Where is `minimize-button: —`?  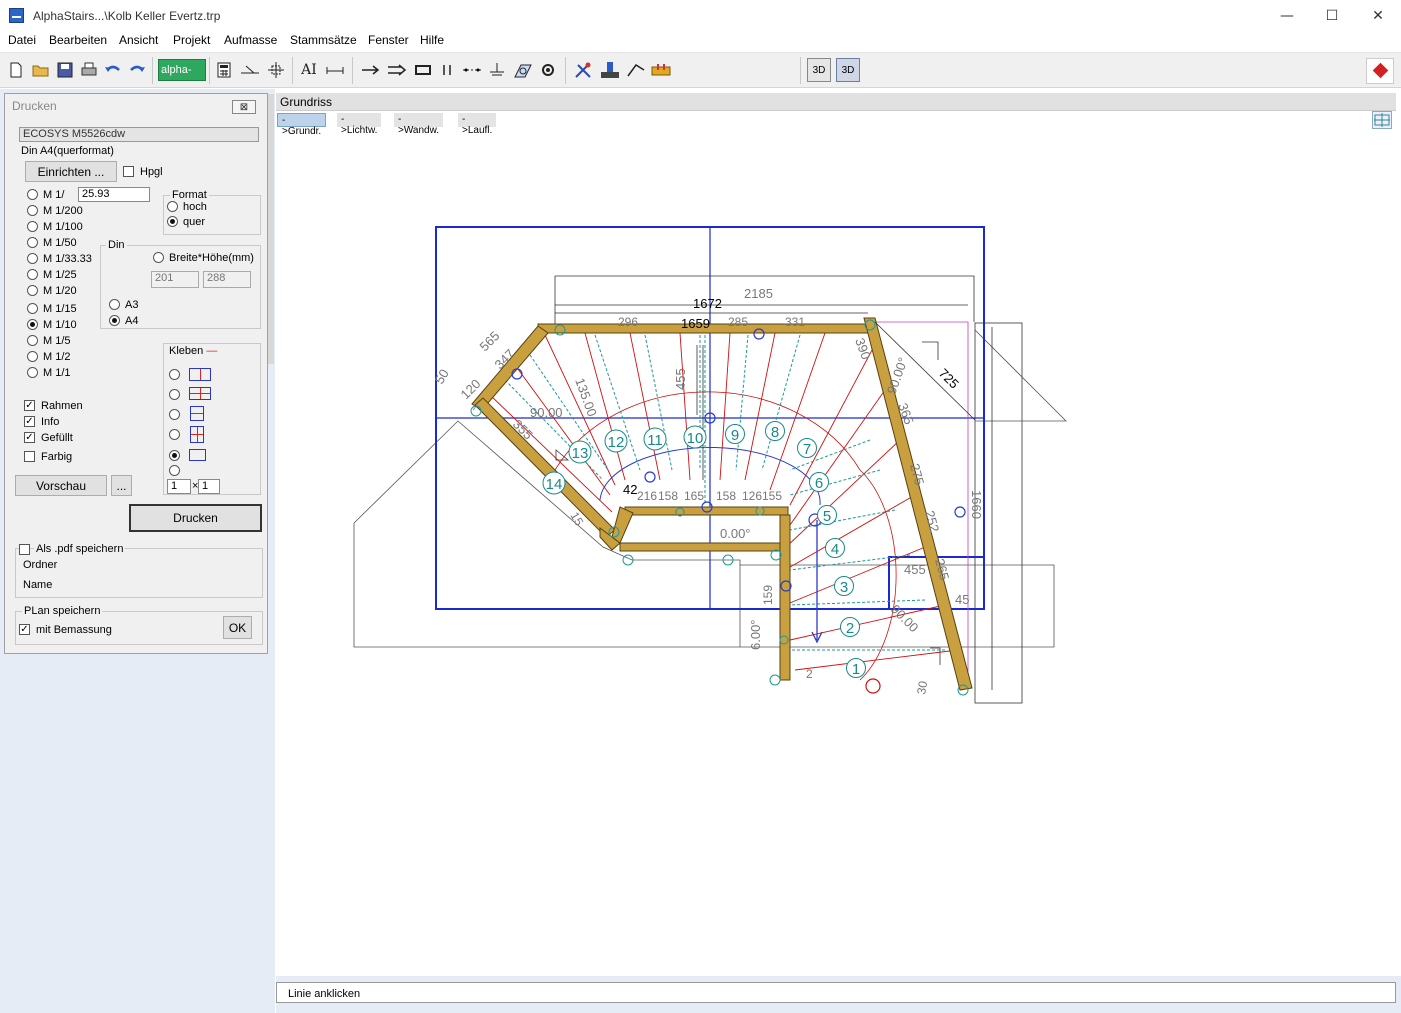 minimize-button: — is located at coordinates (1287, 15).